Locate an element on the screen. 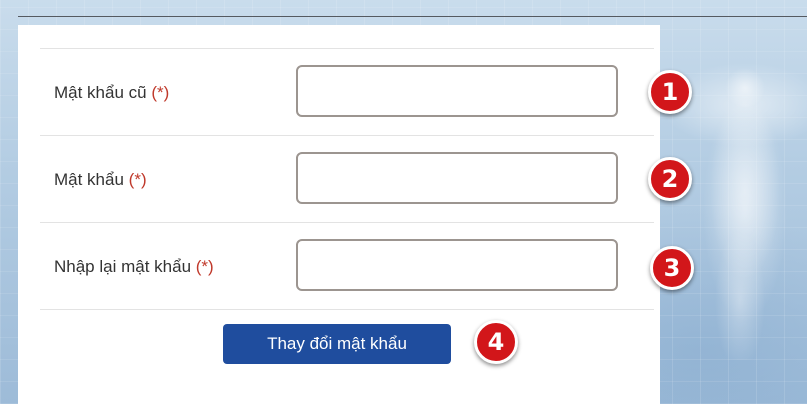  new-password-label-text: Mật khẩu is located at coordinates (89, 179).